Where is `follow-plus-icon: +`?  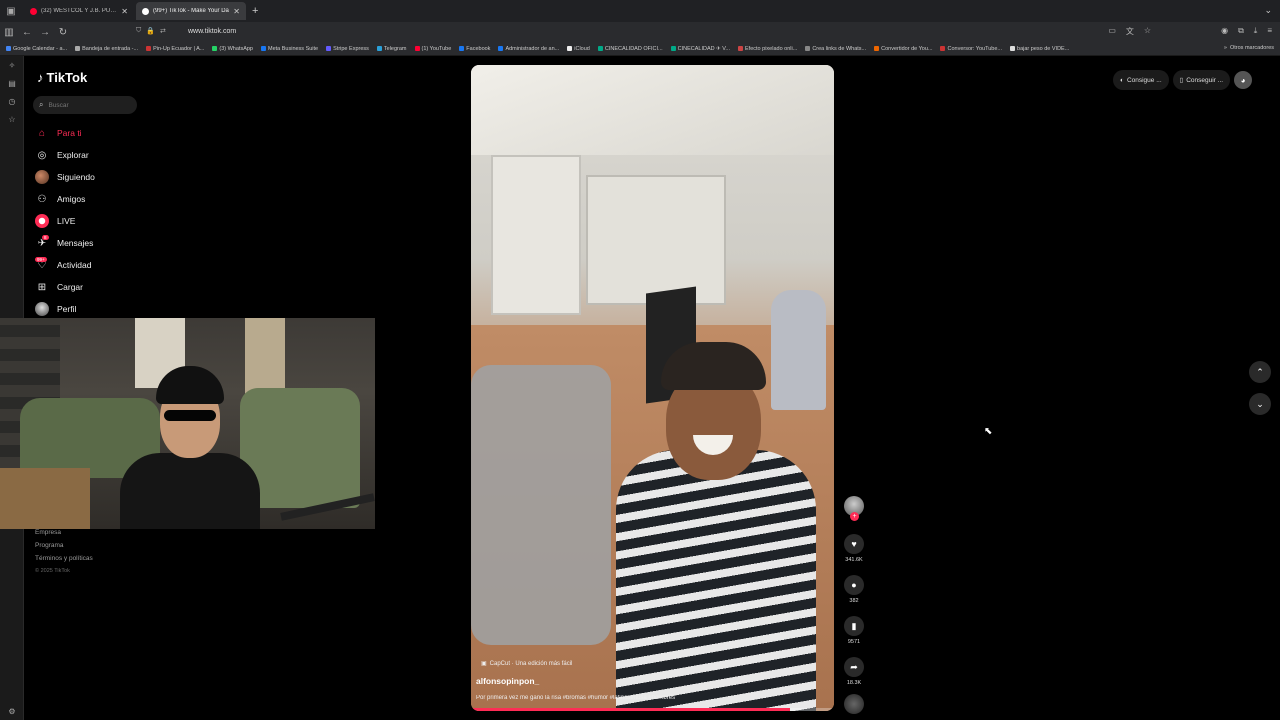 follow-plus-icon: + is located at coordinates (854, 516).